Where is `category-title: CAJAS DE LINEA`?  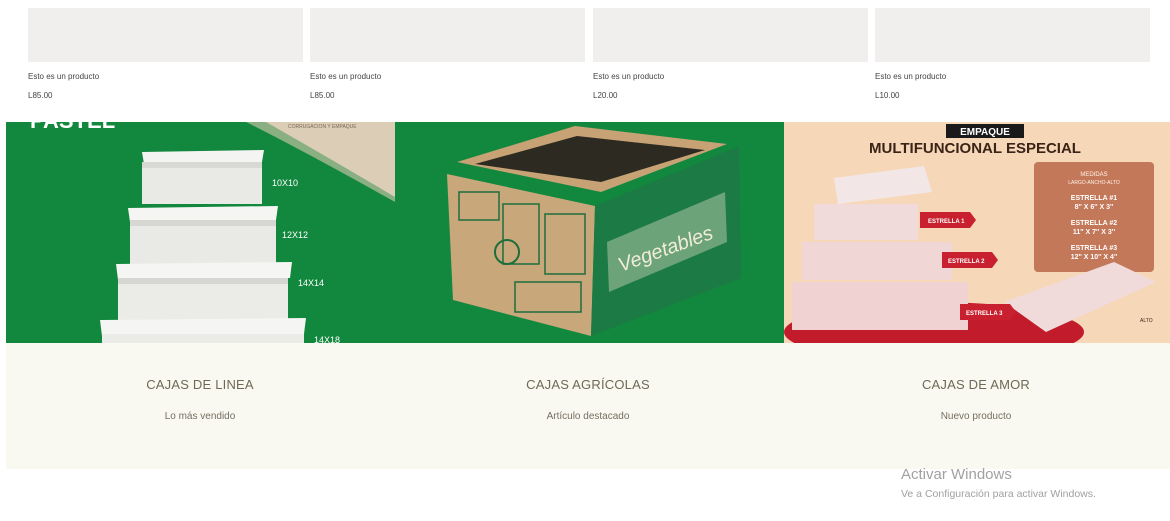
category-title: CAJAS DE LINEA is located at coordinates (200, 384).